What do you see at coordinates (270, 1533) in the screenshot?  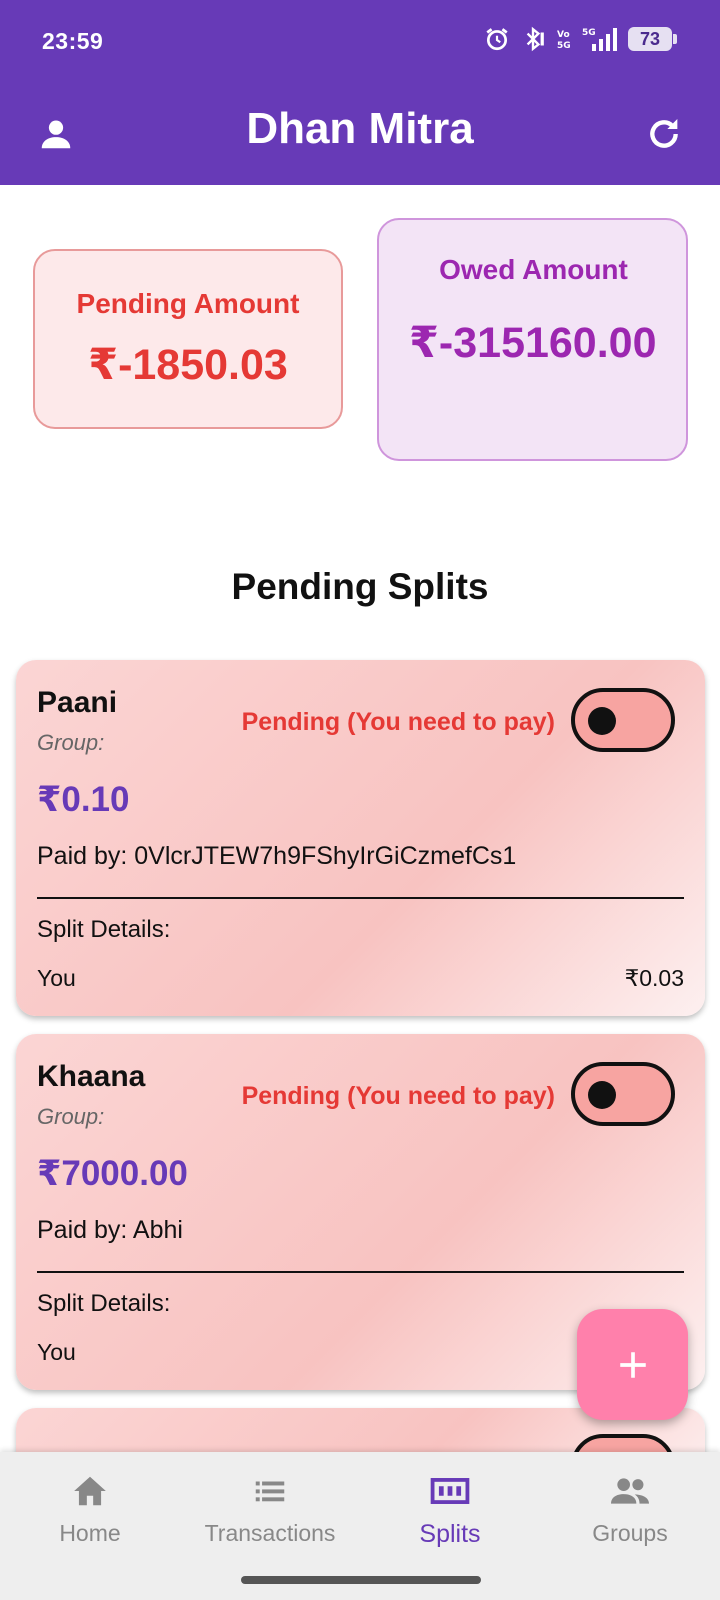 I see `nav-label-transactions: Transactions` at bounding box center [270, 1533].